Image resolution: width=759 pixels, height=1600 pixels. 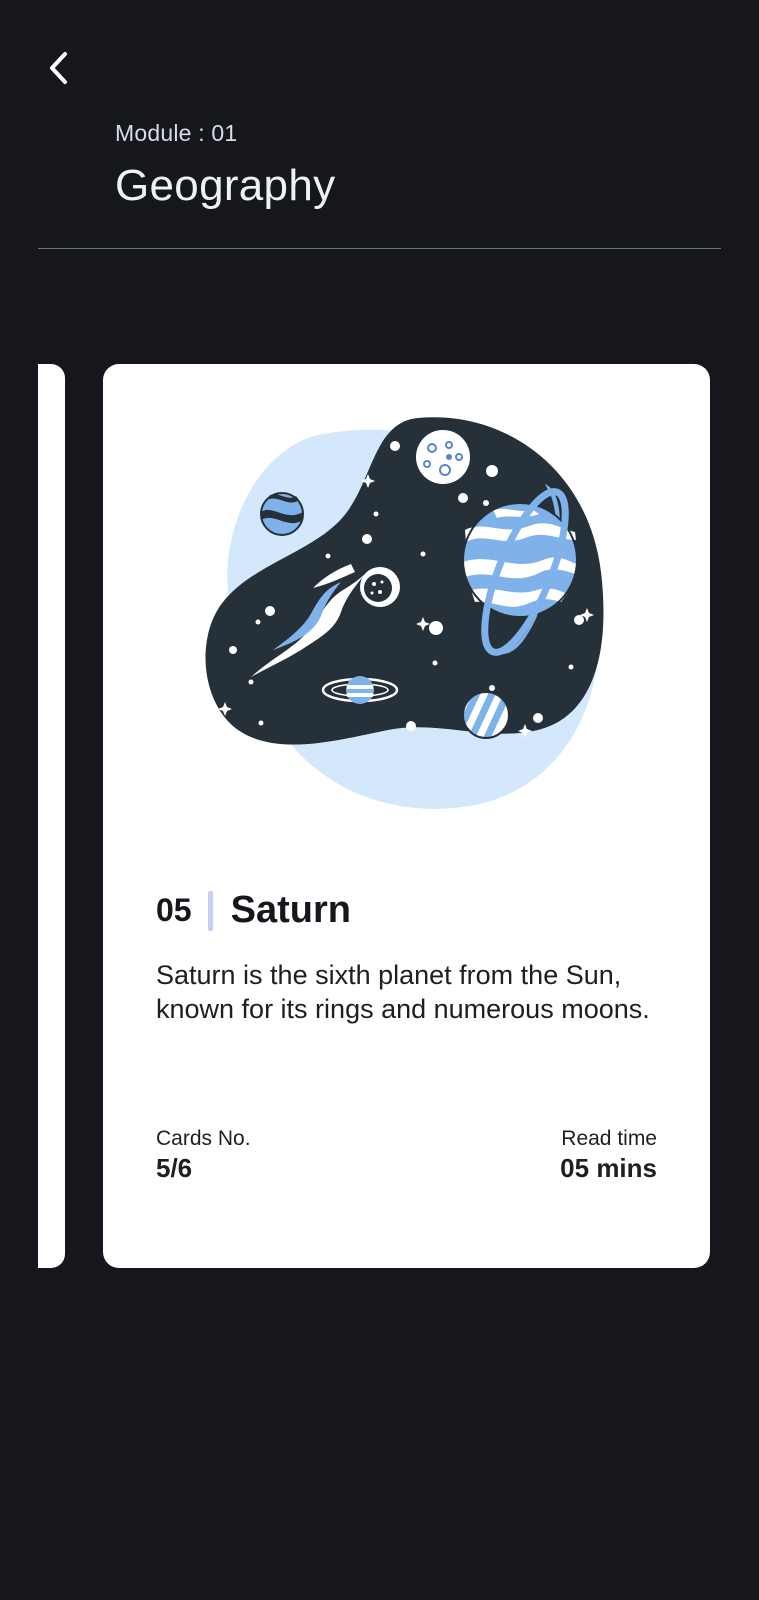 I want to click on cards-count: Cards No. 5/6, so click(x=203, y=1155).